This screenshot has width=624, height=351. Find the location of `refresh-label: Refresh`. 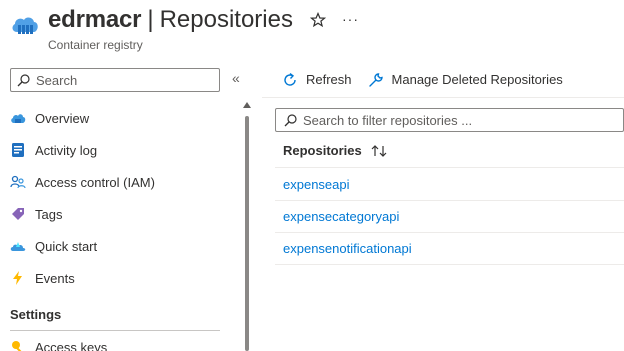

refresh-label: Refresh is located at coordinates (329, 79).